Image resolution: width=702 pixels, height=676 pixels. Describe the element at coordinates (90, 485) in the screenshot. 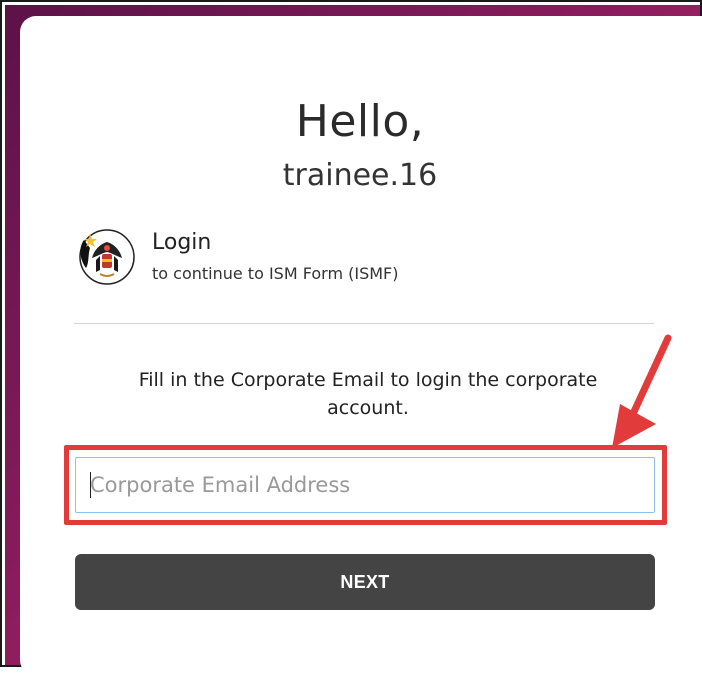

I see `text-caret` at that location.